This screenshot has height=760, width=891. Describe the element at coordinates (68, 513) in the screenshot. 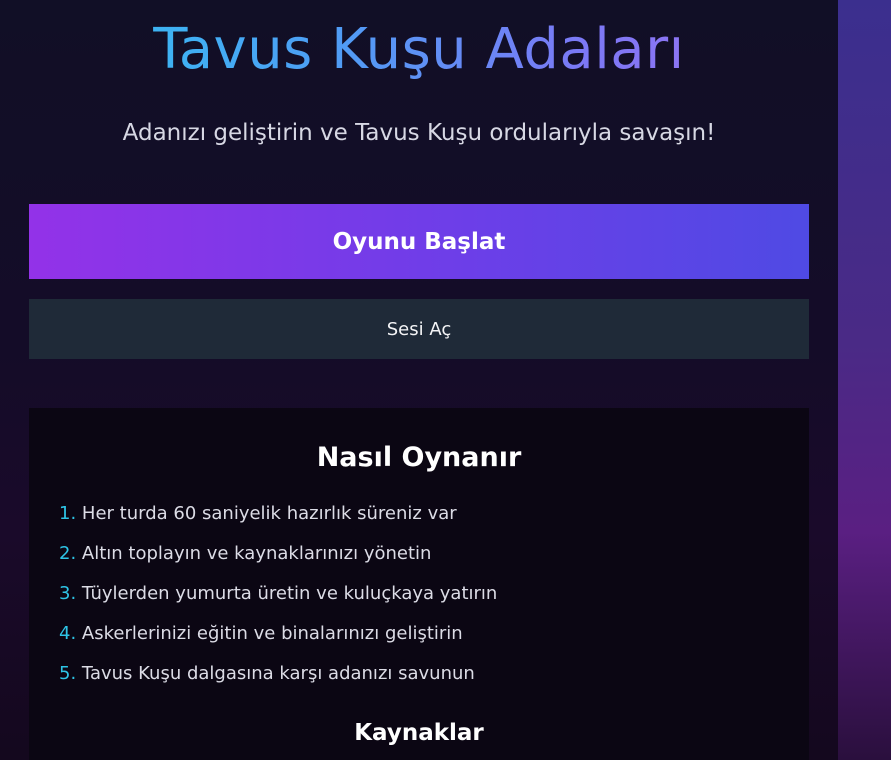

I see `step-number: 1.` at that location.